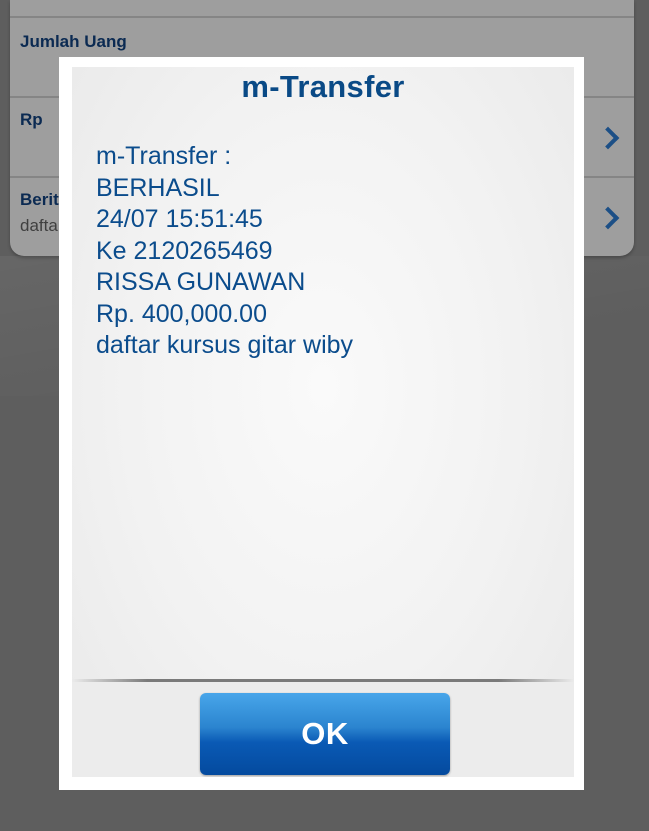 The height and width of the screenshot is (831, 649). I want to click on message-line: m-Transfer :, so click(164, 156).